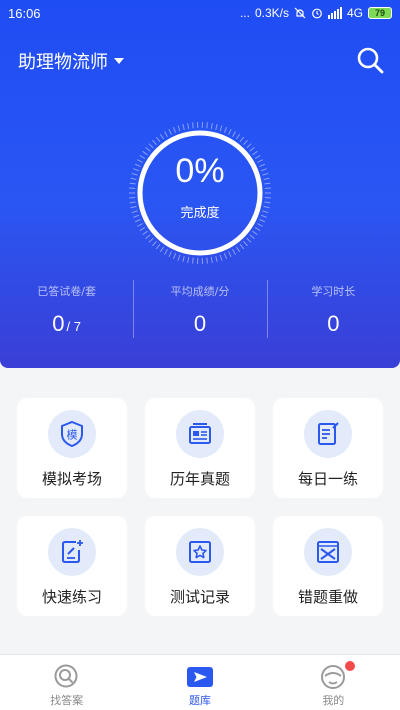 The image size is (400, 710). What do you see at coordinates (63, 62) in the screenshot?
I see `subject-title: 助理物流师` at bounding box center [63, 62].